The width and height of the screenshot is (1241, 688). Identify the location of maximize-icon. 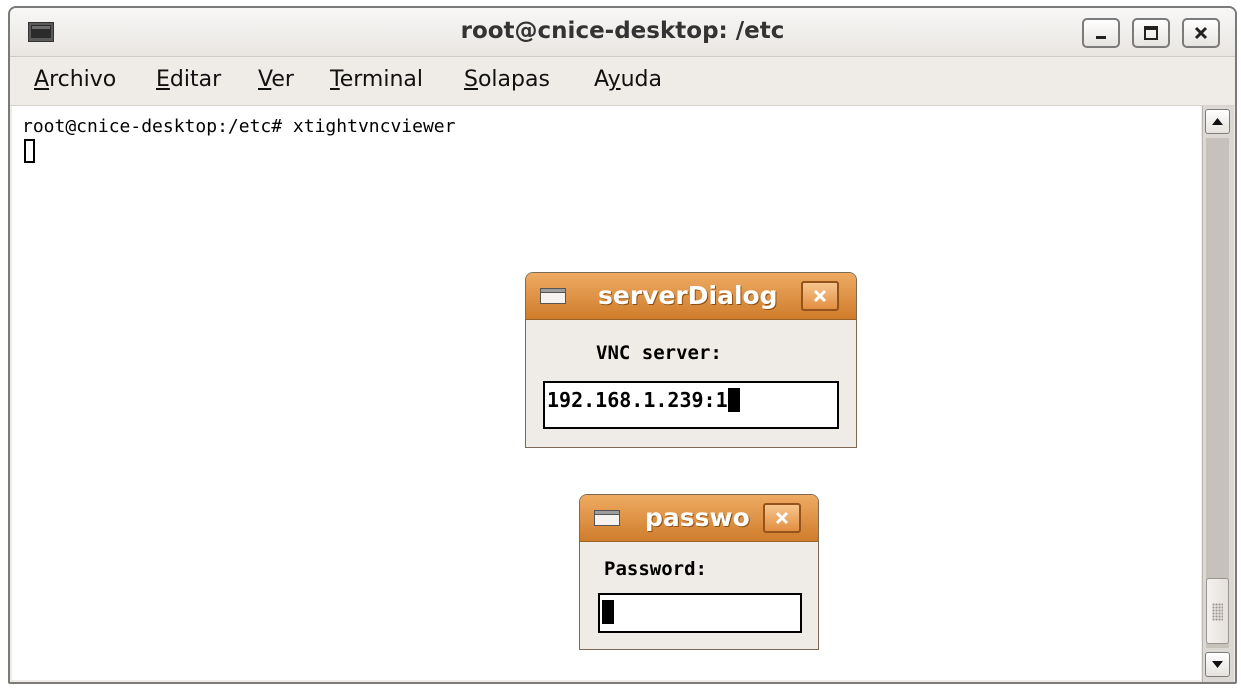
(1151, 33).